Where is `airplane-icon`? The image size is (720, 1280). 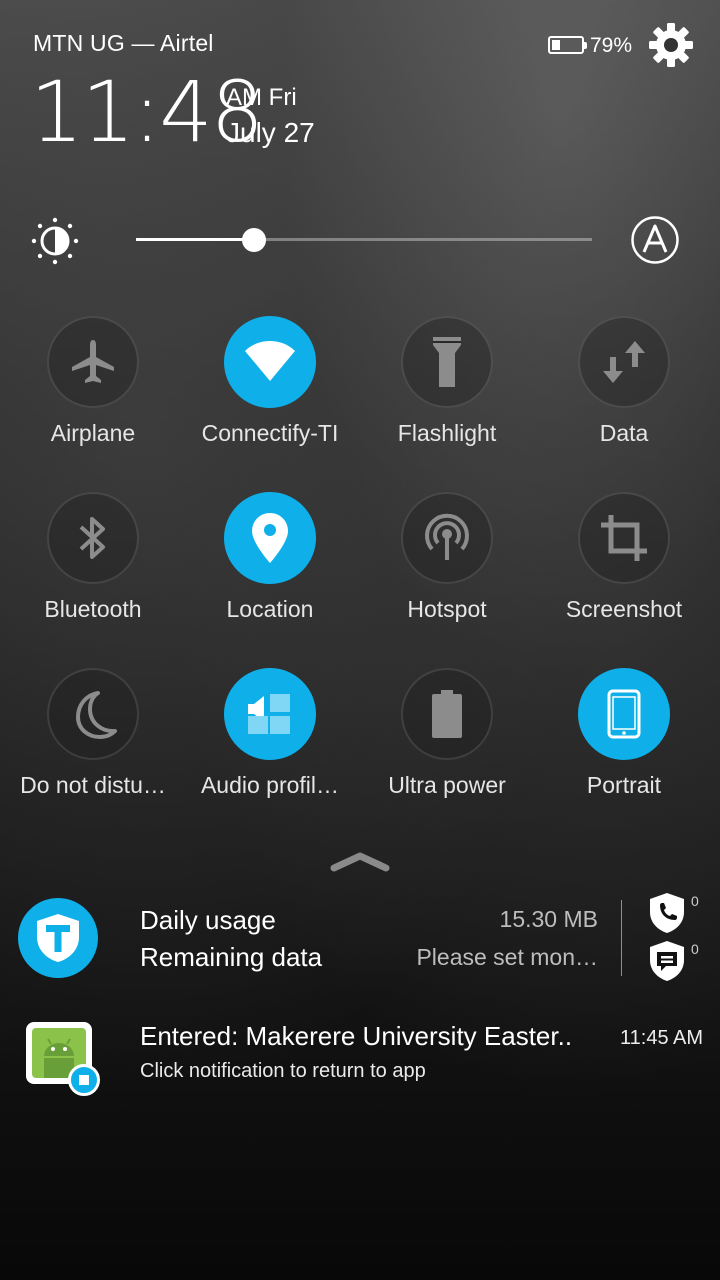 airplane-icon is located at coordinates (93, 362).